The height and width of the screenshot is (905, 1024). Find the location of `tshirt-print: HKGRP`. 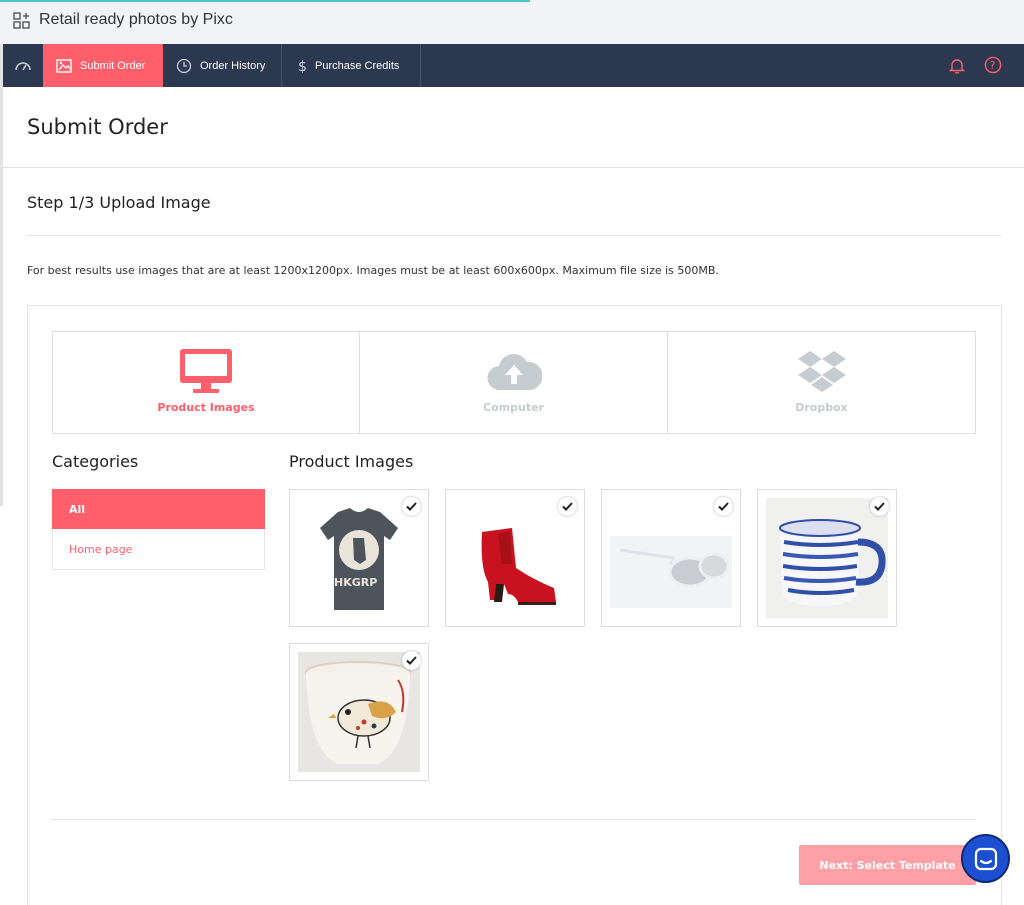

tshirt-print: HKGRP is located at coordinates (355, 582).